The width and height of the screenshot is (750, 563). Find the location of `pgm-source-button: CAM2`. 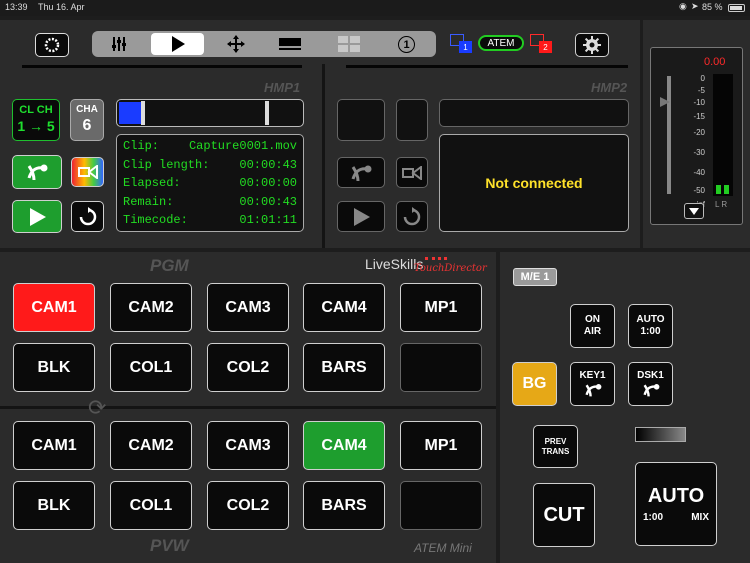

pgm-source-button: CAM2 is located at coordinates (151, 307).